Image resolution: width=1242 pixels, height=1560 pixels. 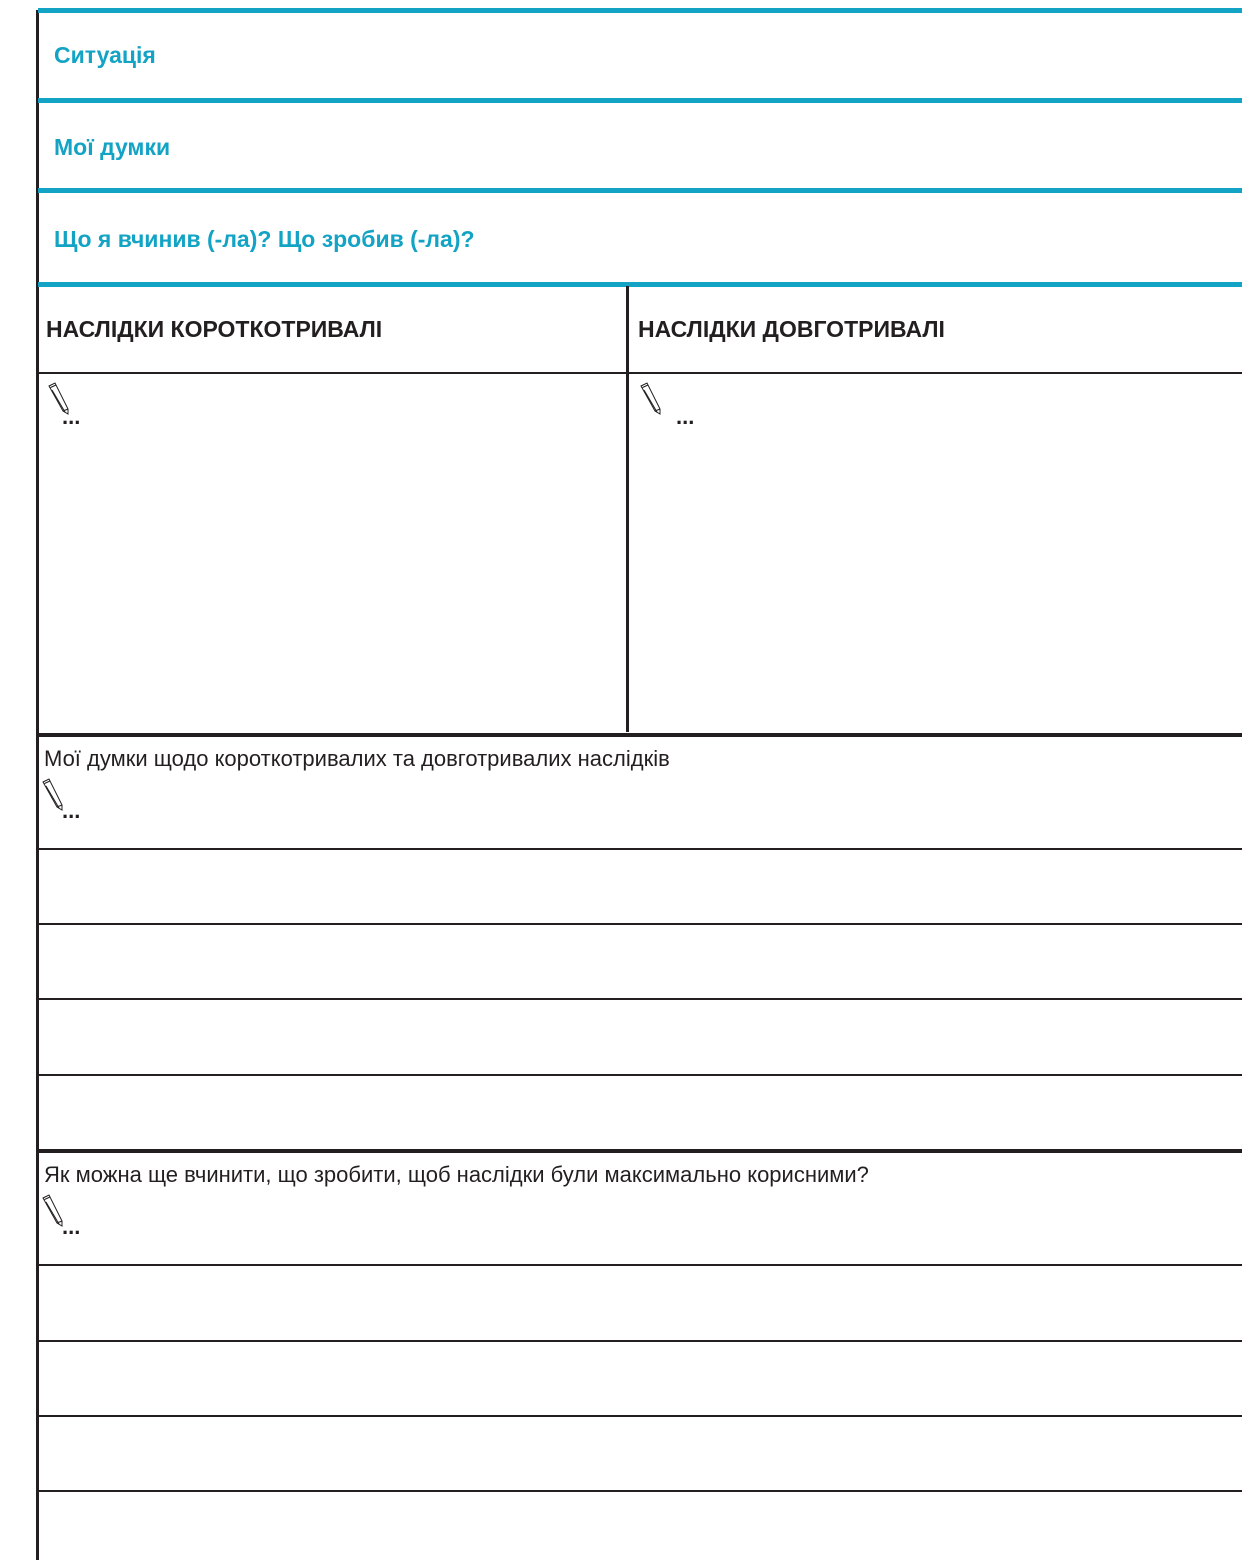 I want to click on pencil-icon, so click(x=650, y=398).